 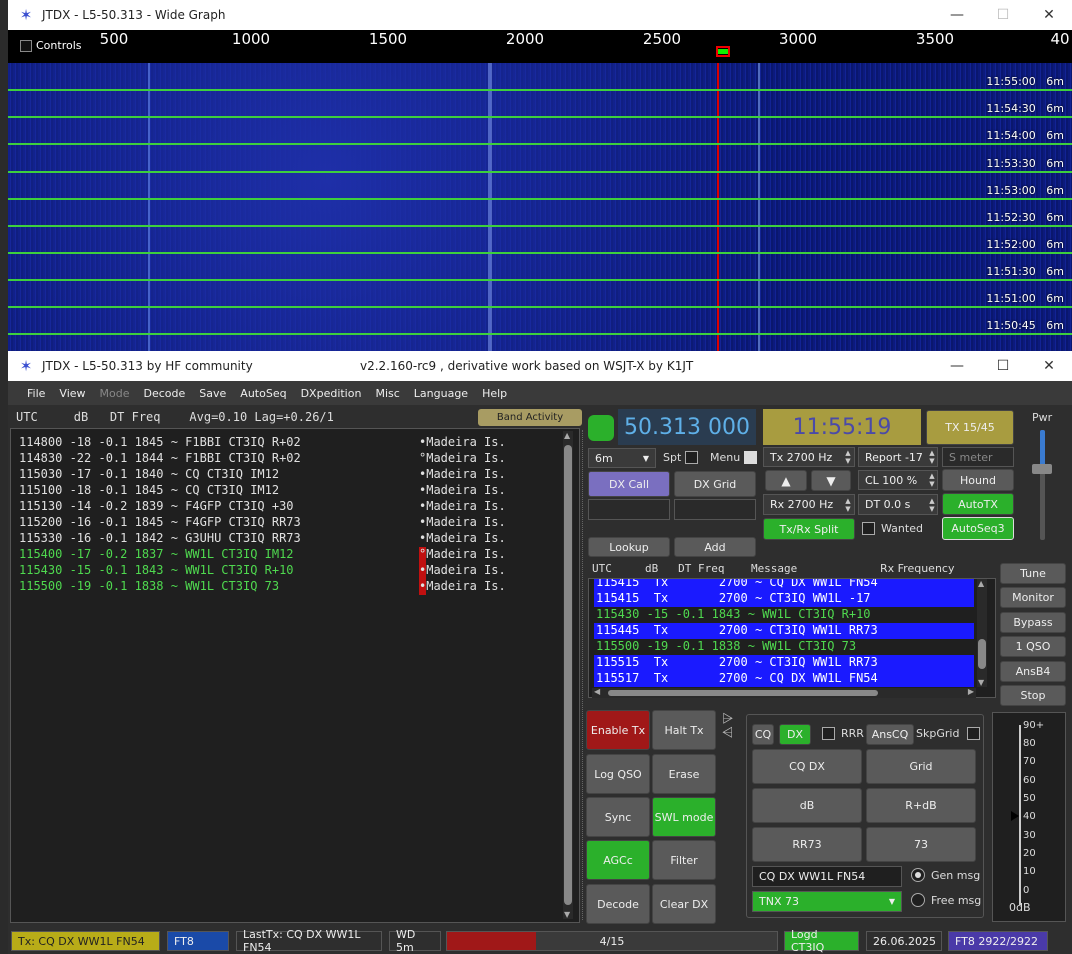 What do you see at coordinates (848, 504) in the screenshot?
I see `rx-frequency-spinner: ▲ ▼` at bounding box center [848, 504].